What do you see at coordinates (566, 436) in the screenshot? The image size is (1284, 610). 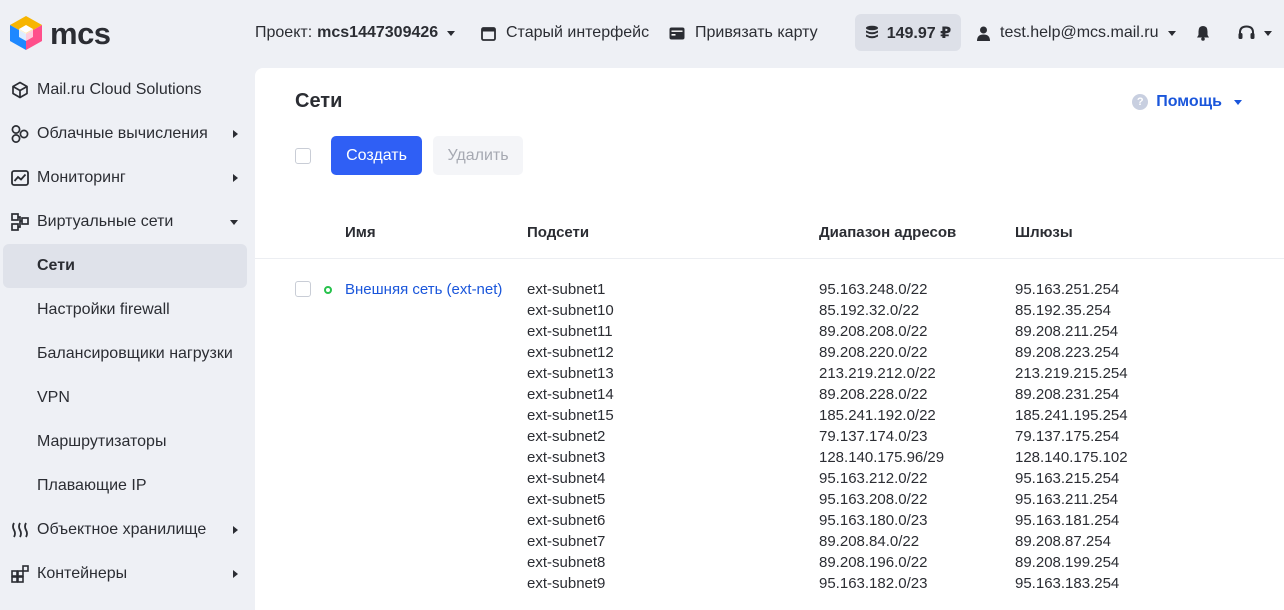 I see `subnet-name: ext-subnet2` at bounding box center [566, 436].